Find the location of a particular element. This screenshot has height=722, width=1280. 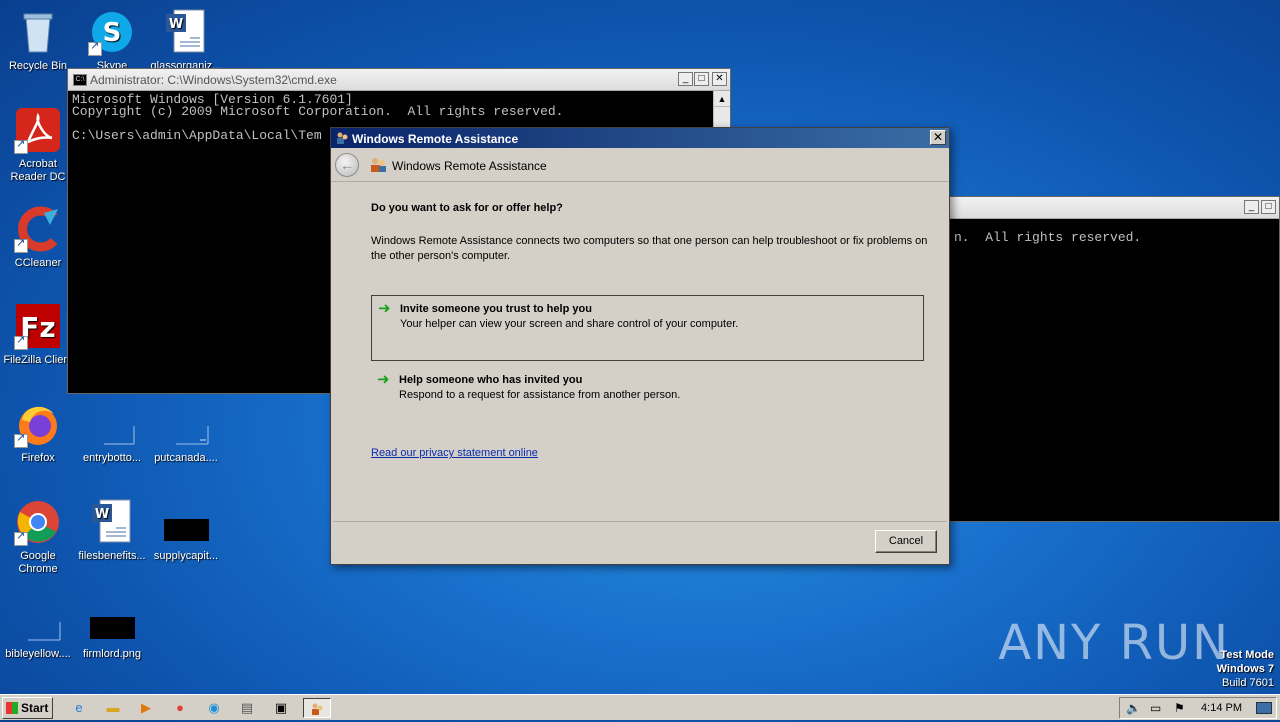

svg-text: S is located at coordinates (112, 33).